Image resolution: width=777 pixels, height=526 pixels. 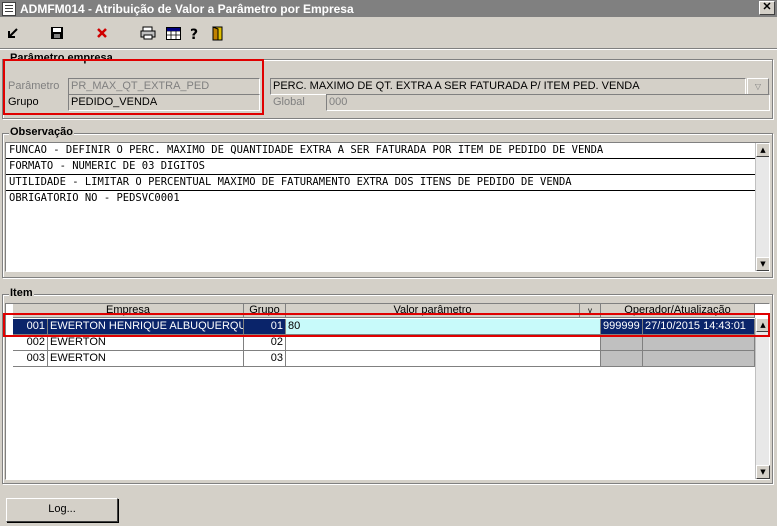 What do you see at coordinates (762, 207) in the screenshot?
I see `observacao-scrollbar: ▲ ▼` at bounding box center [762, 207].